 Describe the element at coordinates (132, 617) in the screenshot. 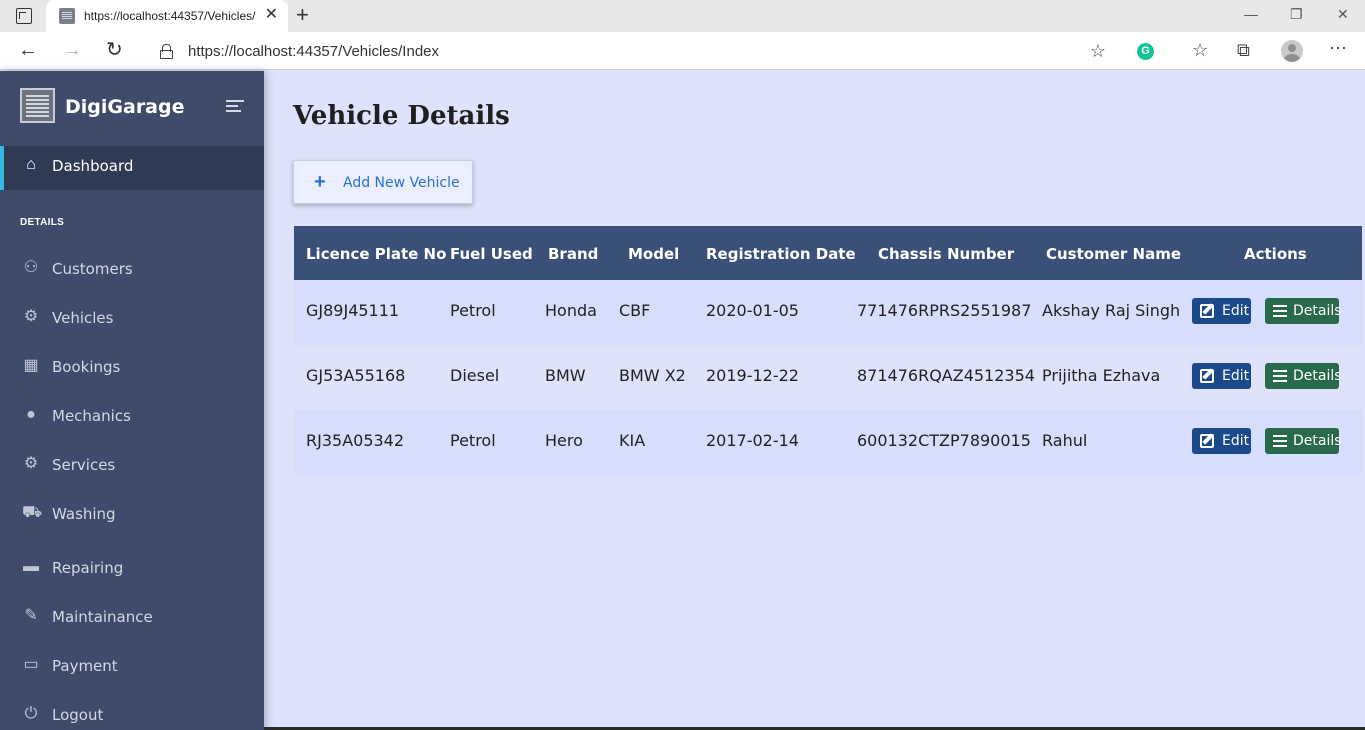

I see `sidebar-item-maintainance: ✎ Maintainance` at that location.